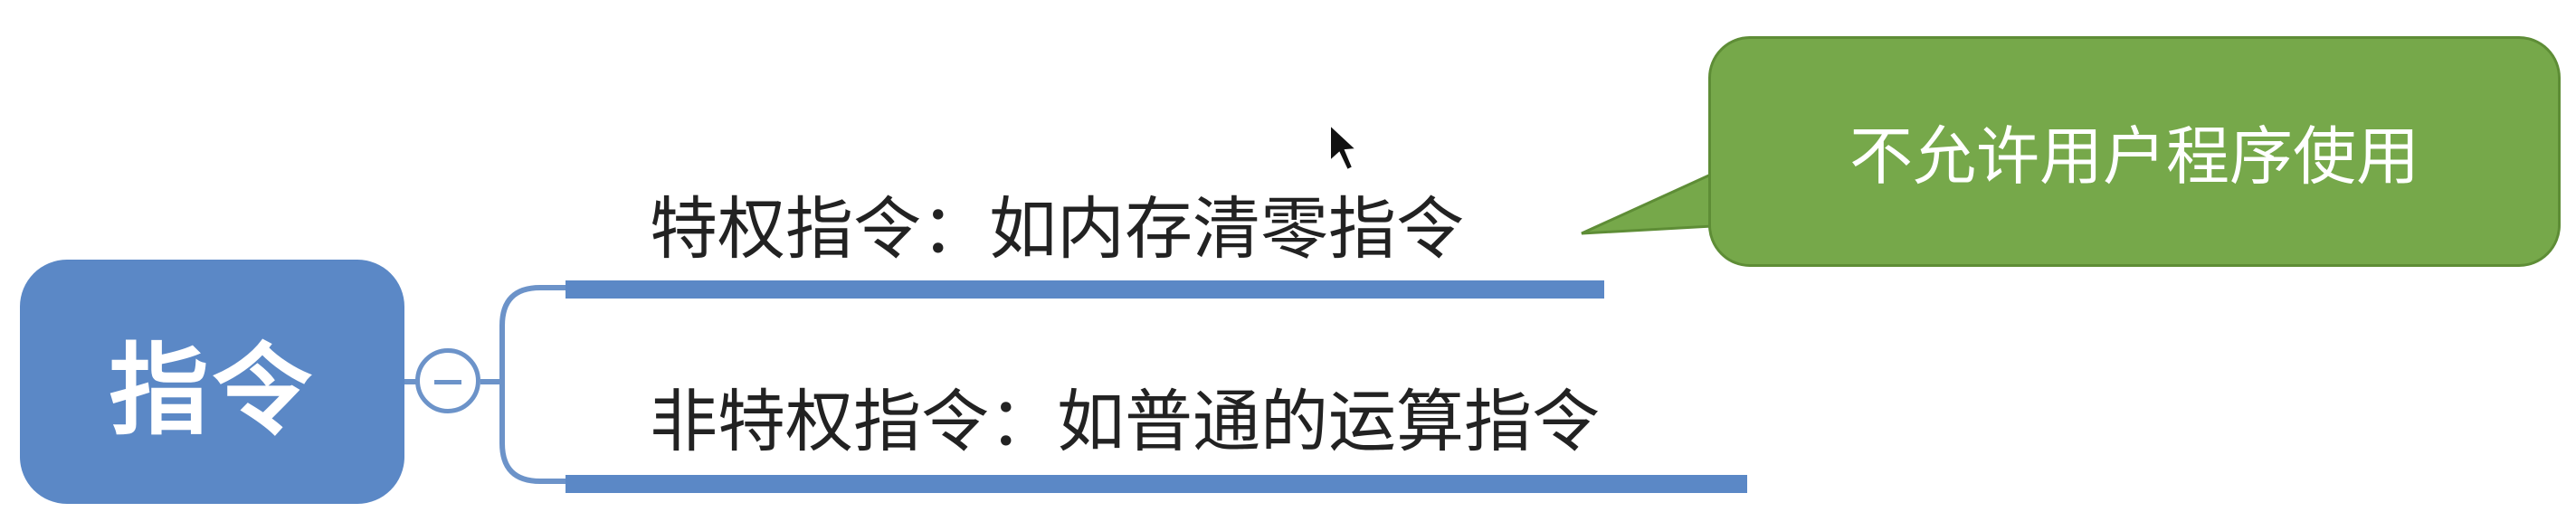 This screenshot has width=2576, height=531. Describe the element at coordinates (1057, 223) in the screenshot. I see `branch-privileged-label: 特权指令：如内存清零指令` at that location.